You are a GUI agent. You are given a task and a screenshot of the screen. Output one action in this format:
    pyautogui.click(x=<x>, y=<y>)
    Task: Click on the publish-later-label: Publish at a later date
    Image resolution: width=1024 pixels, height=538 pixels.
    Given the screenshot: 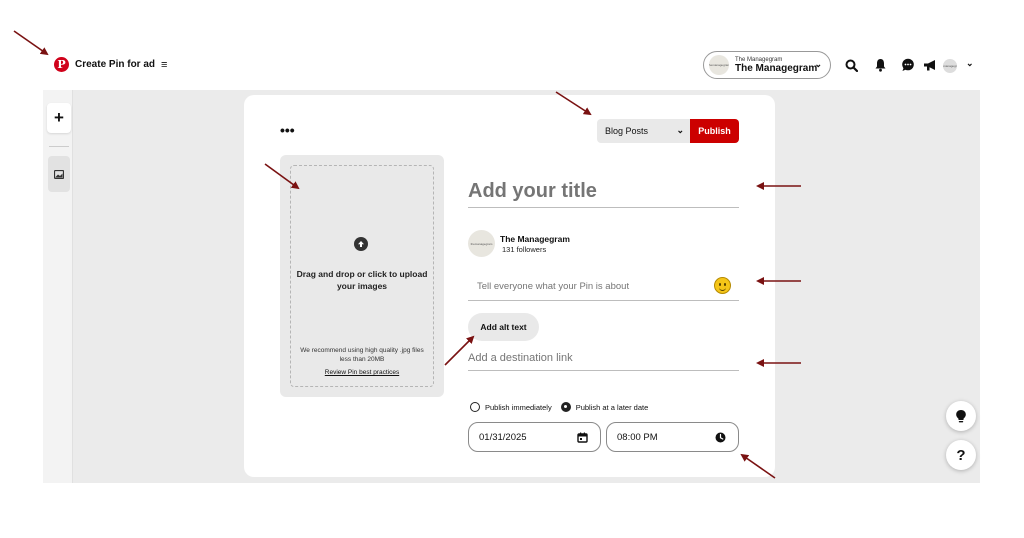 What is the action you would take?
    pyautogui.click(x=612, y=407)
    